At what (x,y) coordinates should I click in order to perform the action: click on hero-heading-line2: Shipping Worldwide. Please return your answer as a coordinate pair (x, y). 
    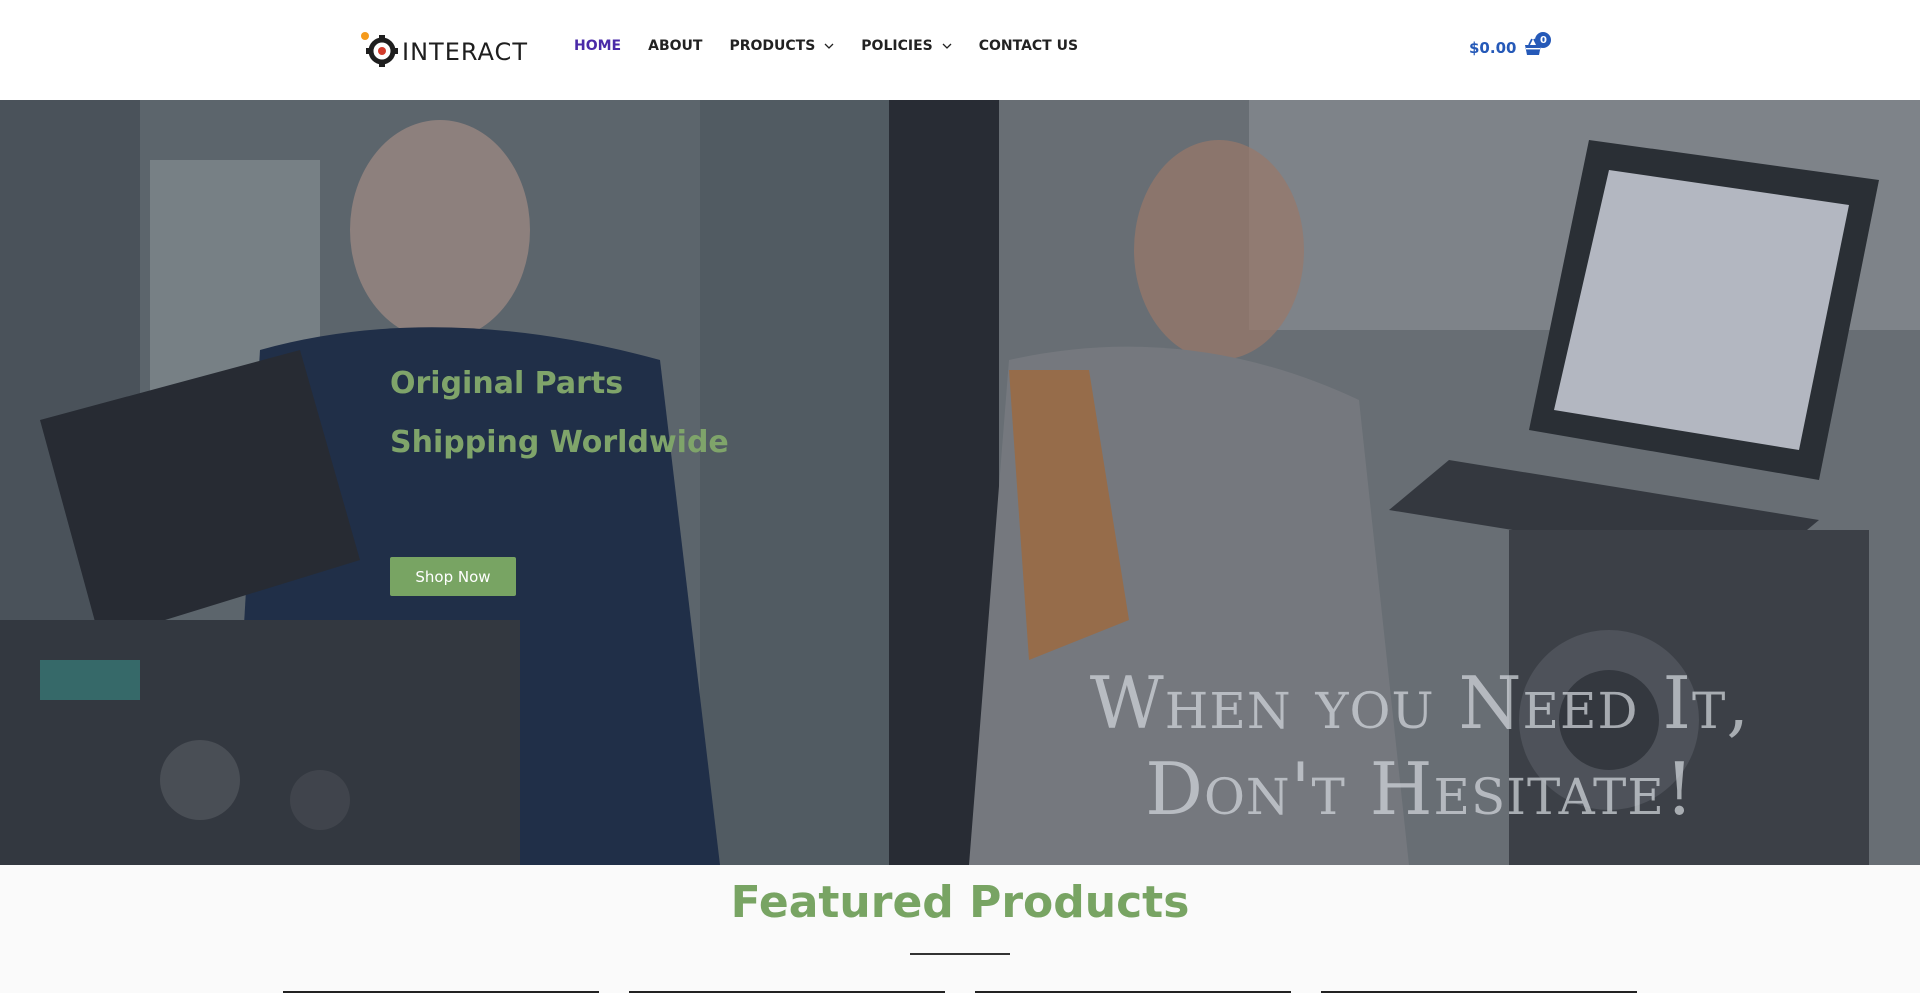
    Looking at the image, I should click on (559, 442).